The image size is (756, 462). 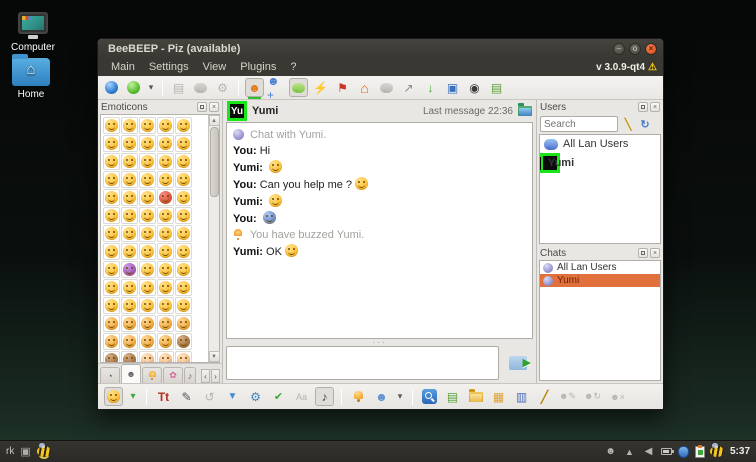 What do you see at coordinates (33, 32) in the screenshot?
I see `desktop-icon-computer: Computer` at bounding box center [33, 32].